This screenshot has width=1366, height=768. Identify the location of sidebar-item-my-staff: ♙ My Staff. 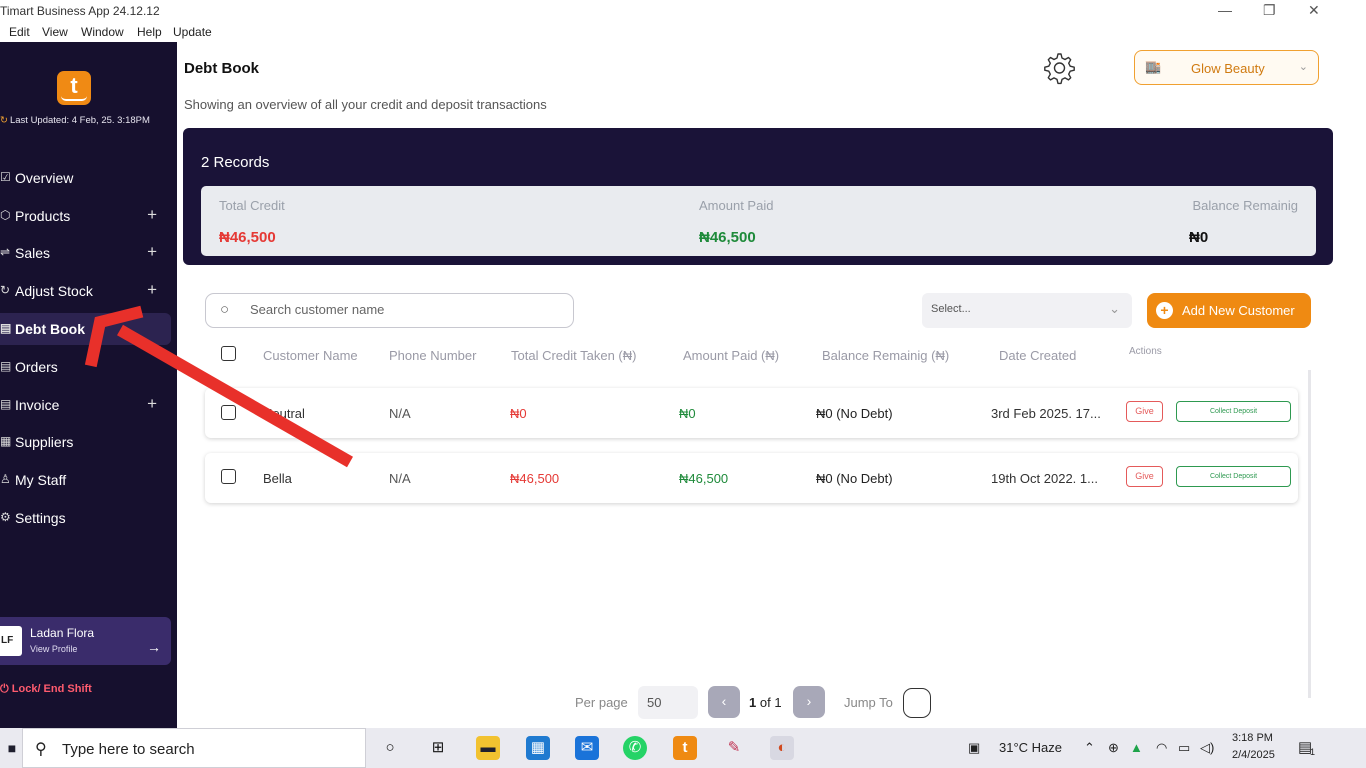
(85, 480).